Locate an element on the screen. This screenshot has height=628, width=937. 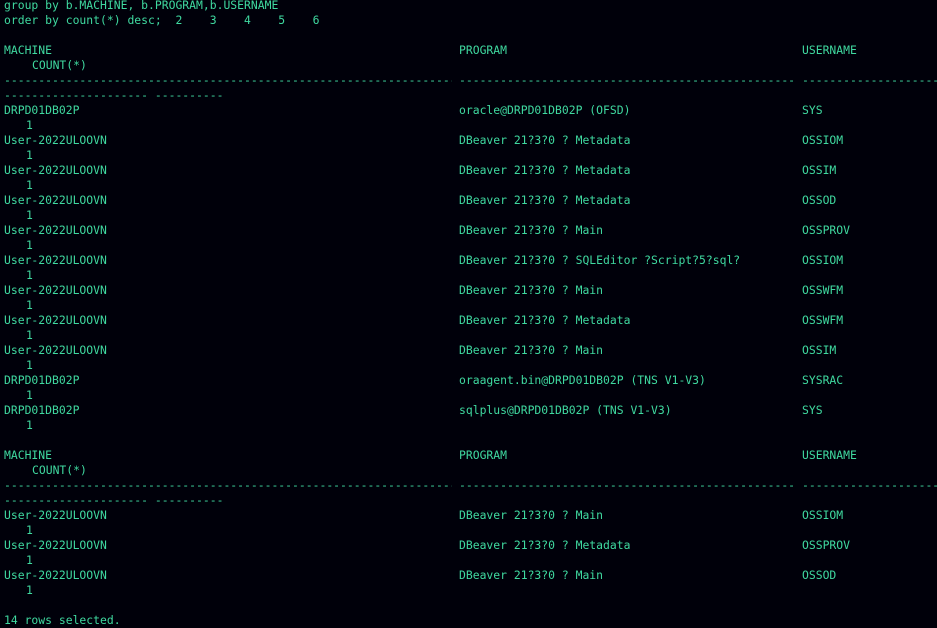
cell-program: oracle@DRPD01DB02P (OFSD) is located at coordinates (545, 110).